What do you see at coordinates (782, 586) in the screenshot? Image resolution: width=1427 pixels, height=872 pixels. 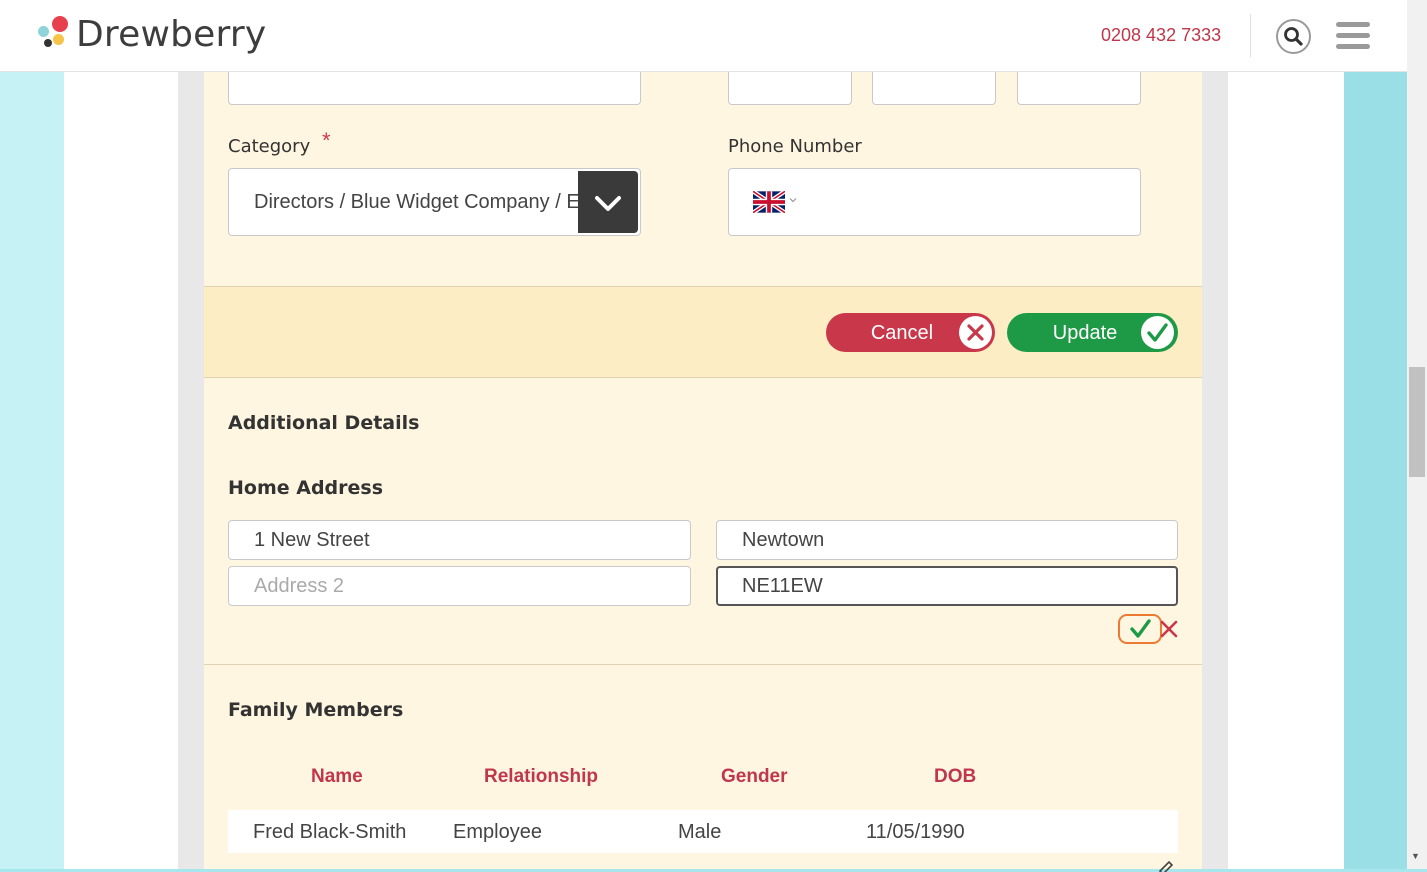 I see `postcode-value: NE11EW` at bounding box center [782, 586].